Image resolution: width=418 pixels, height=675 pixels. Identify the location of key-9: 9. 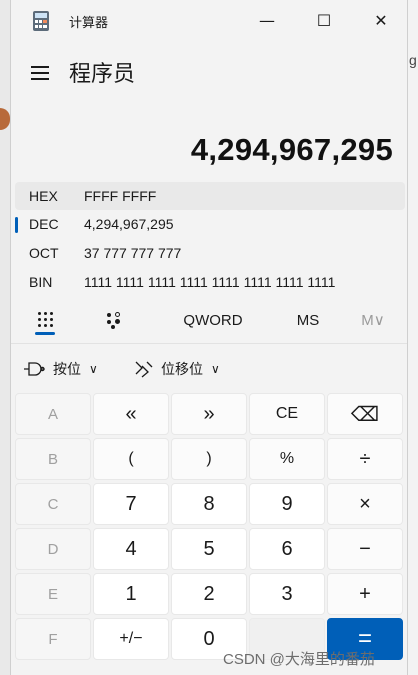
(287, 504).